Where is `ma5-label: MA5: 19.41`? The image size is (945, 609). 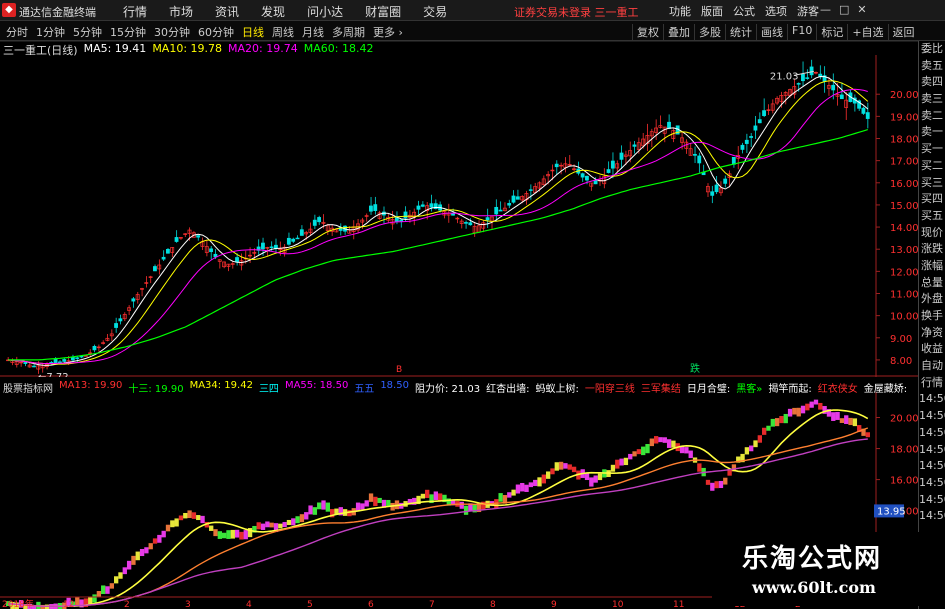
ma5-label: MA5: 19.41 is located at coordinates (115, 48).